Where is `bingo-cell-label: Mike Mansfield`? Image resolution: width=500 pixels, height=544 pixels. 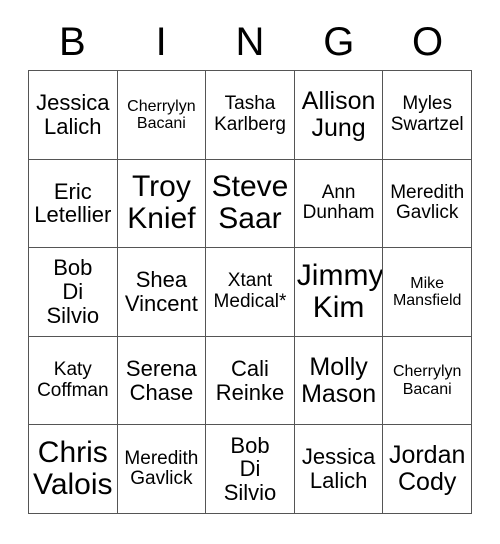
bingo-cell-label: Mike Mansfield is located at coordinates (427, 291).